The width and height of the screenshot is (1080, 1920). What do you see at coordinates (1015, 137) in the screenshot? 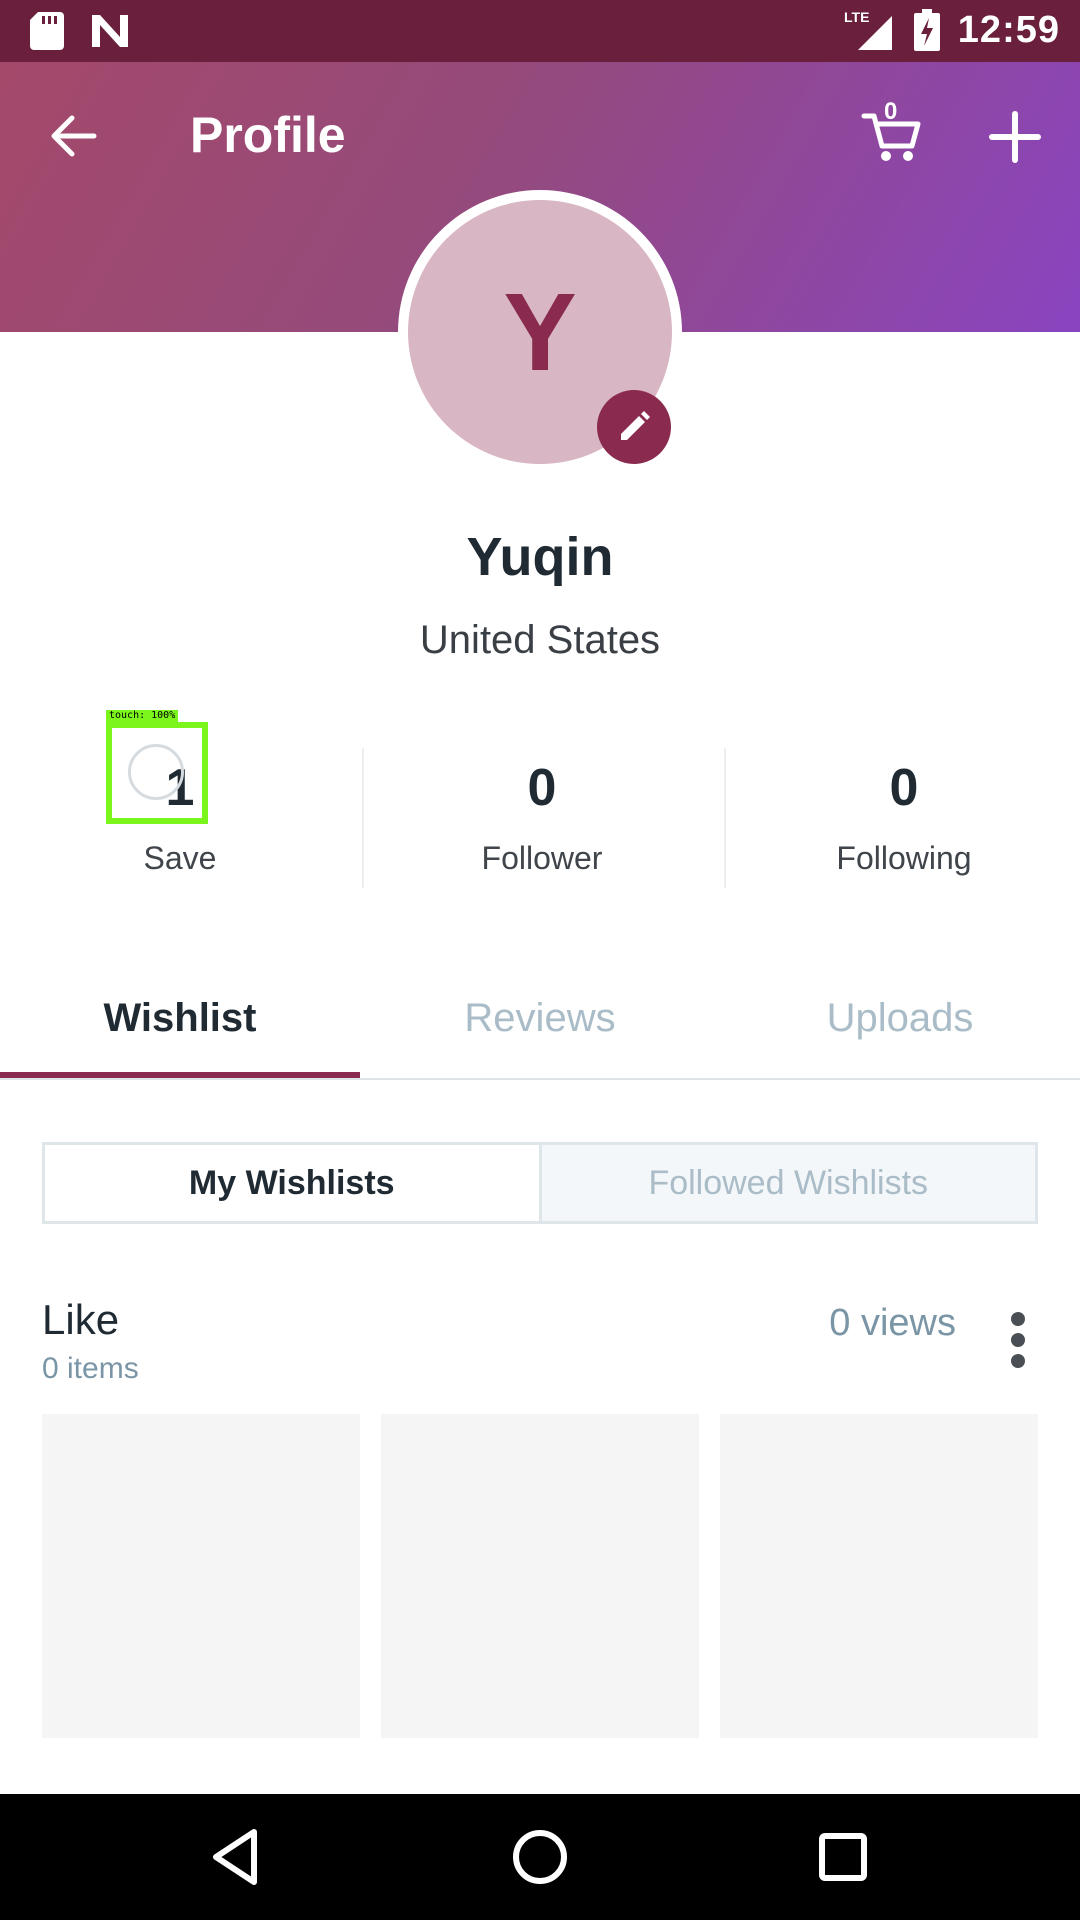
I see `plus-icon` at bounding box center [1015, 137].